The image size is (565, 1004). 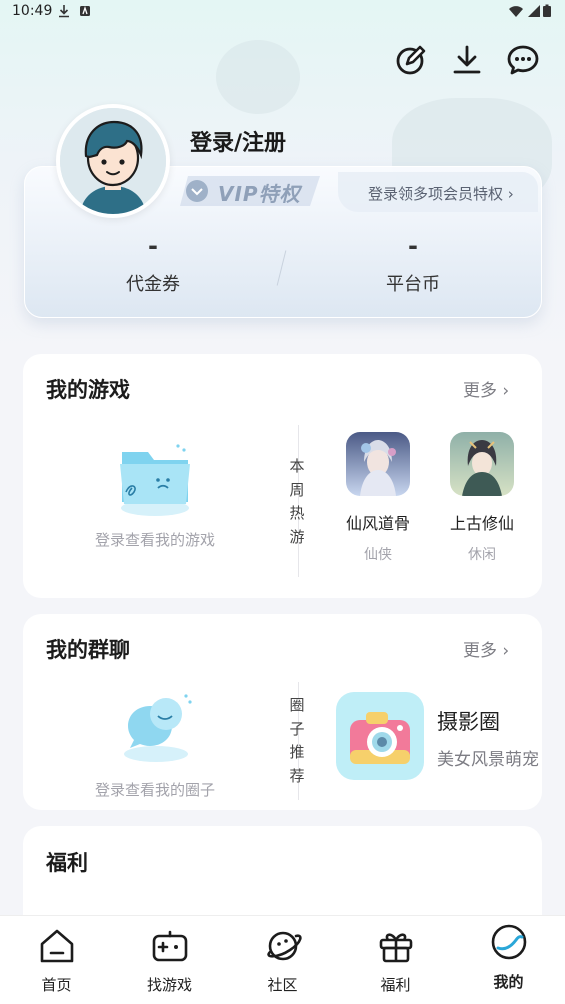 What do you see at coordinates (486, 388) in the screenshot?
I see `my-games-more-link: 更多 ›` at bounding box center [486, 388].